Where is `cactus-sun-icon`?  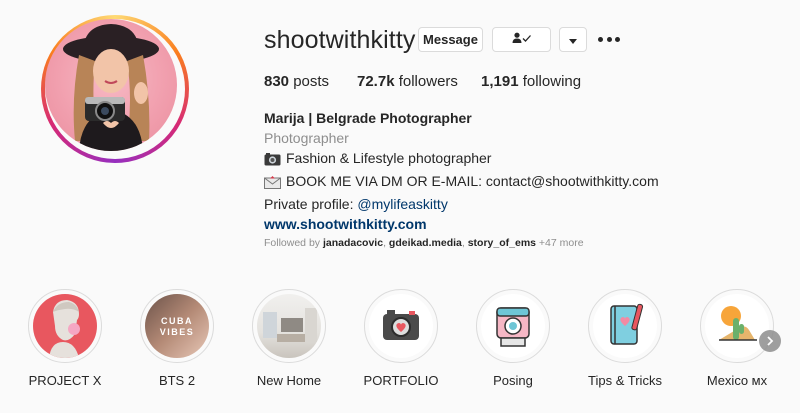
cactus-sun-icon is located at coordinates (737, 326).